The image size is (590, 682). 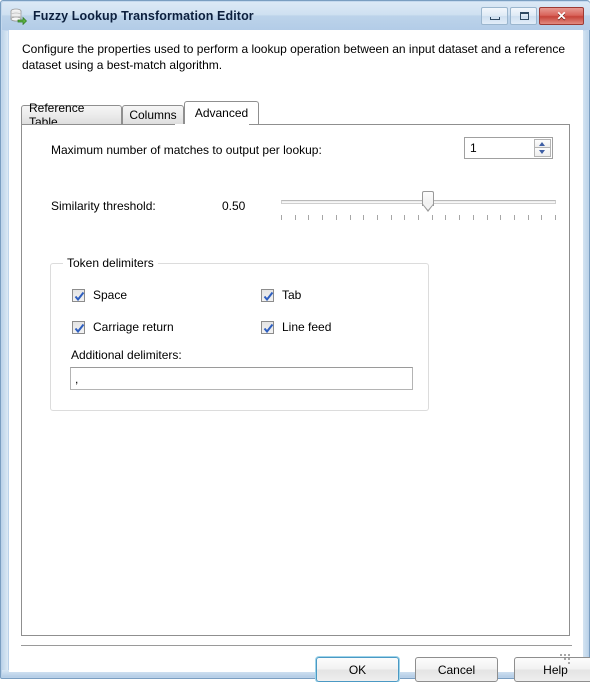 What do you see at coordinates (126, 355) in the screenshot?
I see `additional-delimiters-label: Additional delimiters:` at bounding box center [126, 355].